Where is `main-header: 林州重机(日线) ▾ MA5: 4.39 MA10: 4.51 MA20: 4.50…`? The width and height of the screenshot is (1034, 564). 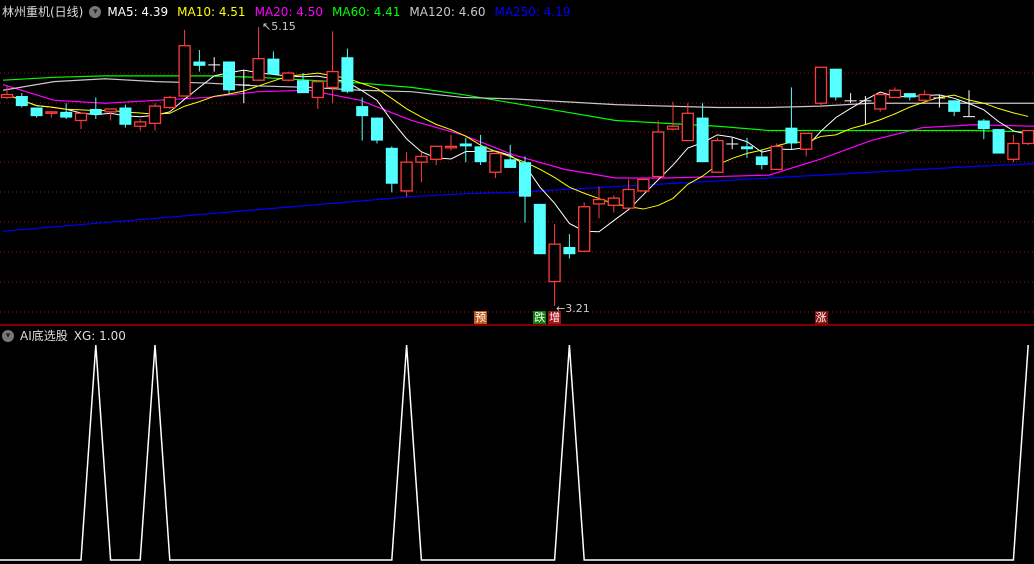
main-header: 林州重机(日线) ▾ MA5: 4.39 MA10: 4.51 MA20: 4.50… is located at coordinates (286, 11).